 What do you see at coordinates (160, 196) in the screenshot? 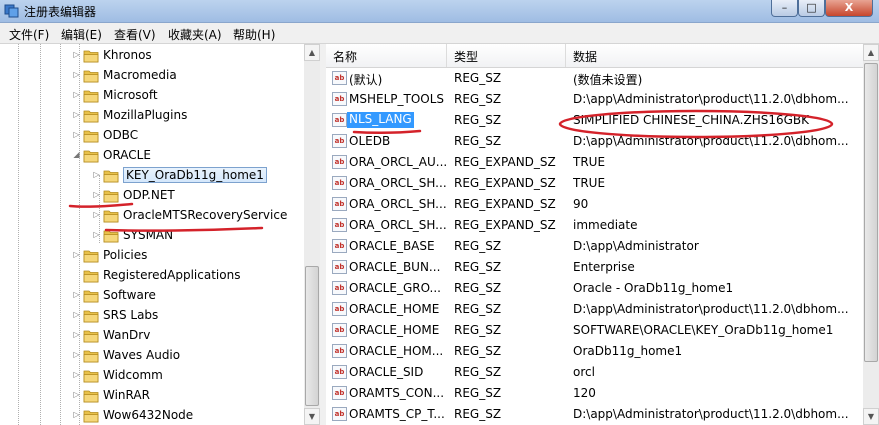
I see `tree-item: ▷ ODP.NET` at bounding box center [160, 196].